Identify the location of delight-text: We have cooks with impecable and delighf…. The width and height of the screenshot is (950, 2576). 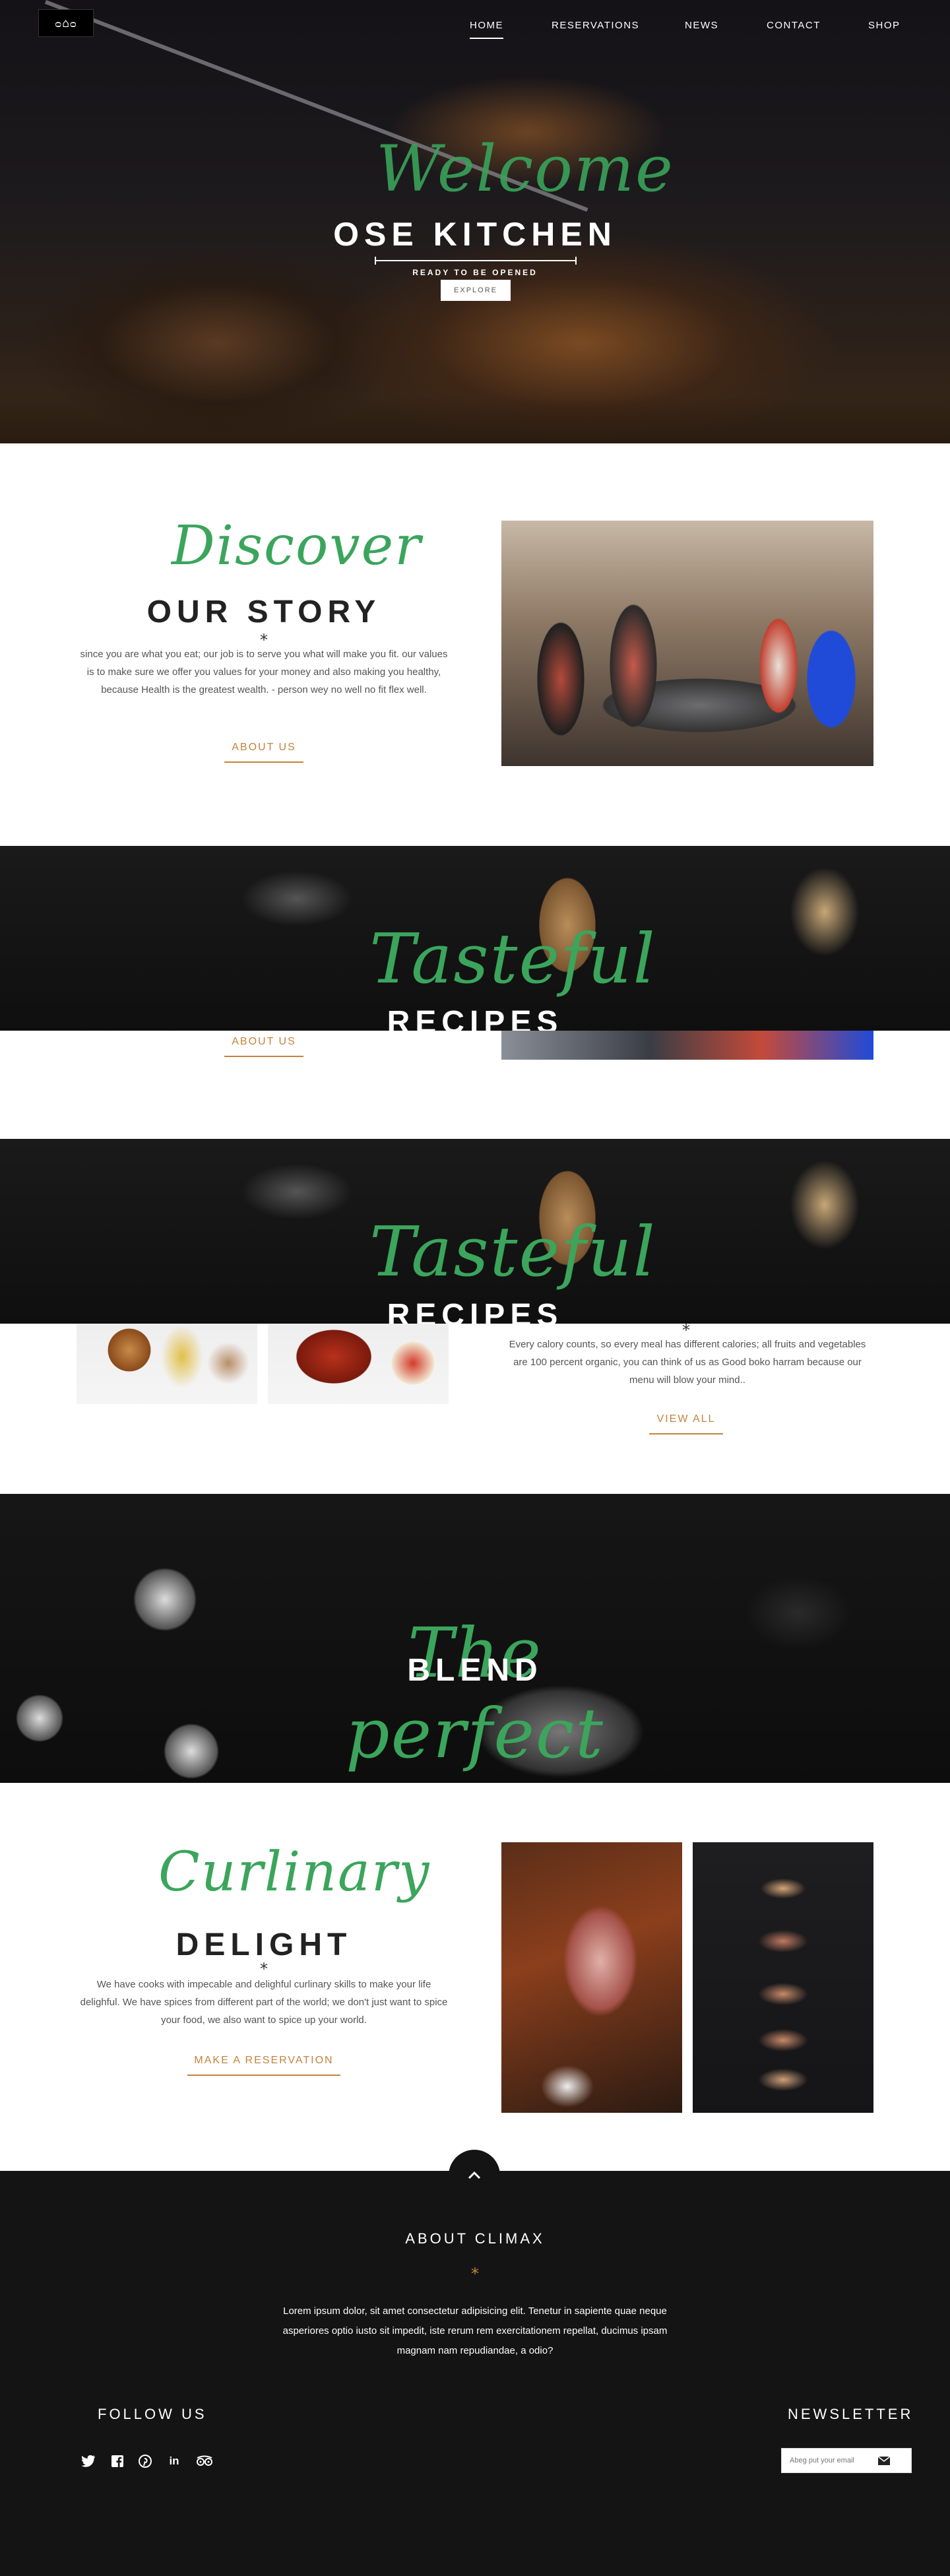
(264, 2002).